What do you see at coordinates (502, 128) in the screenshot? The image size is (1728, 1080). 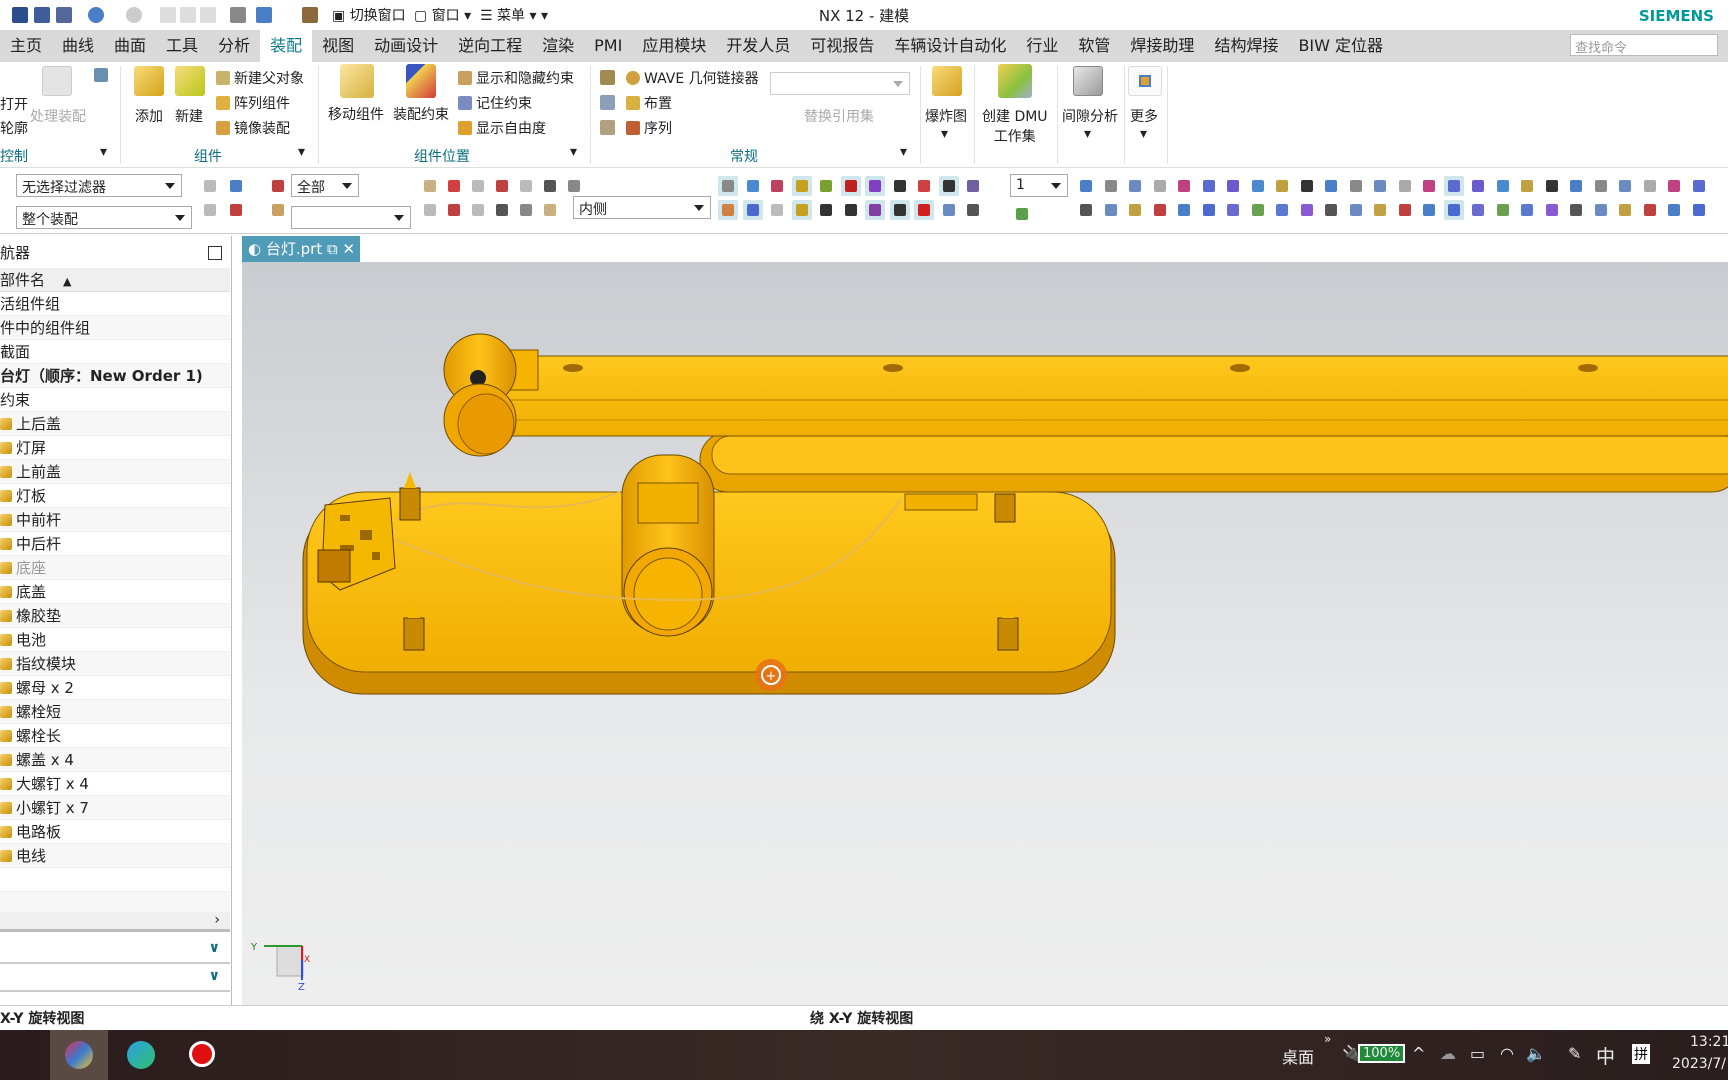 I see `show-dof-button: 显示自由度` at bounding box center [502, 128].